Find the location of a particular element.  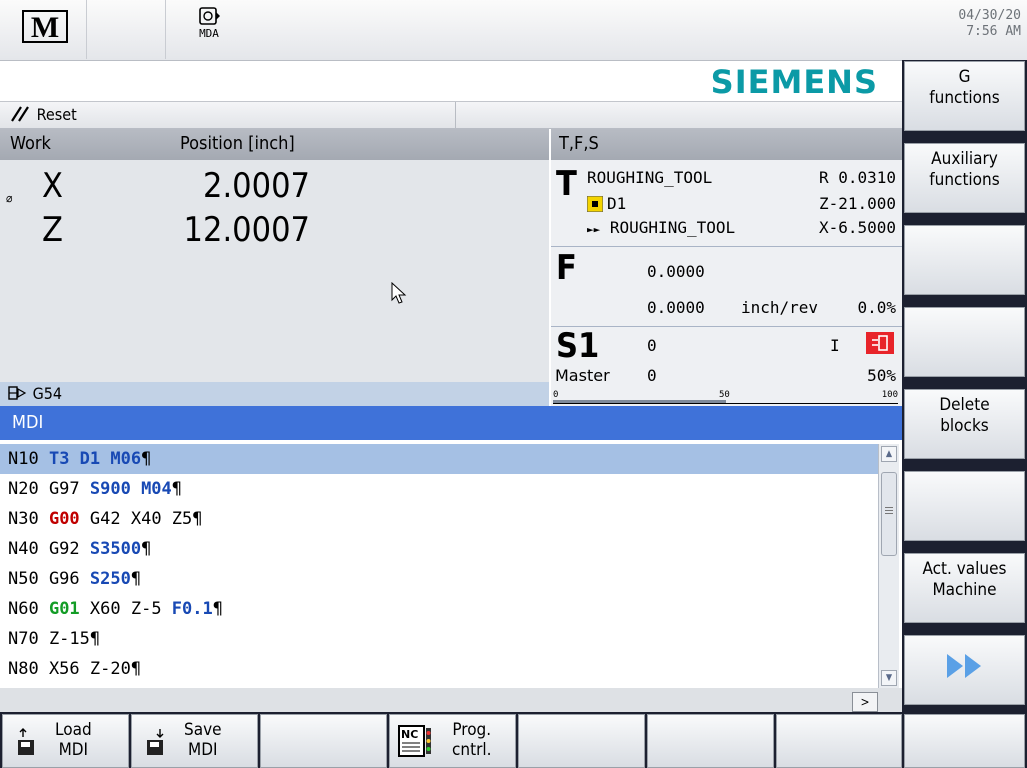

mouse-cursor-icon is located at coordinates (399, 294).